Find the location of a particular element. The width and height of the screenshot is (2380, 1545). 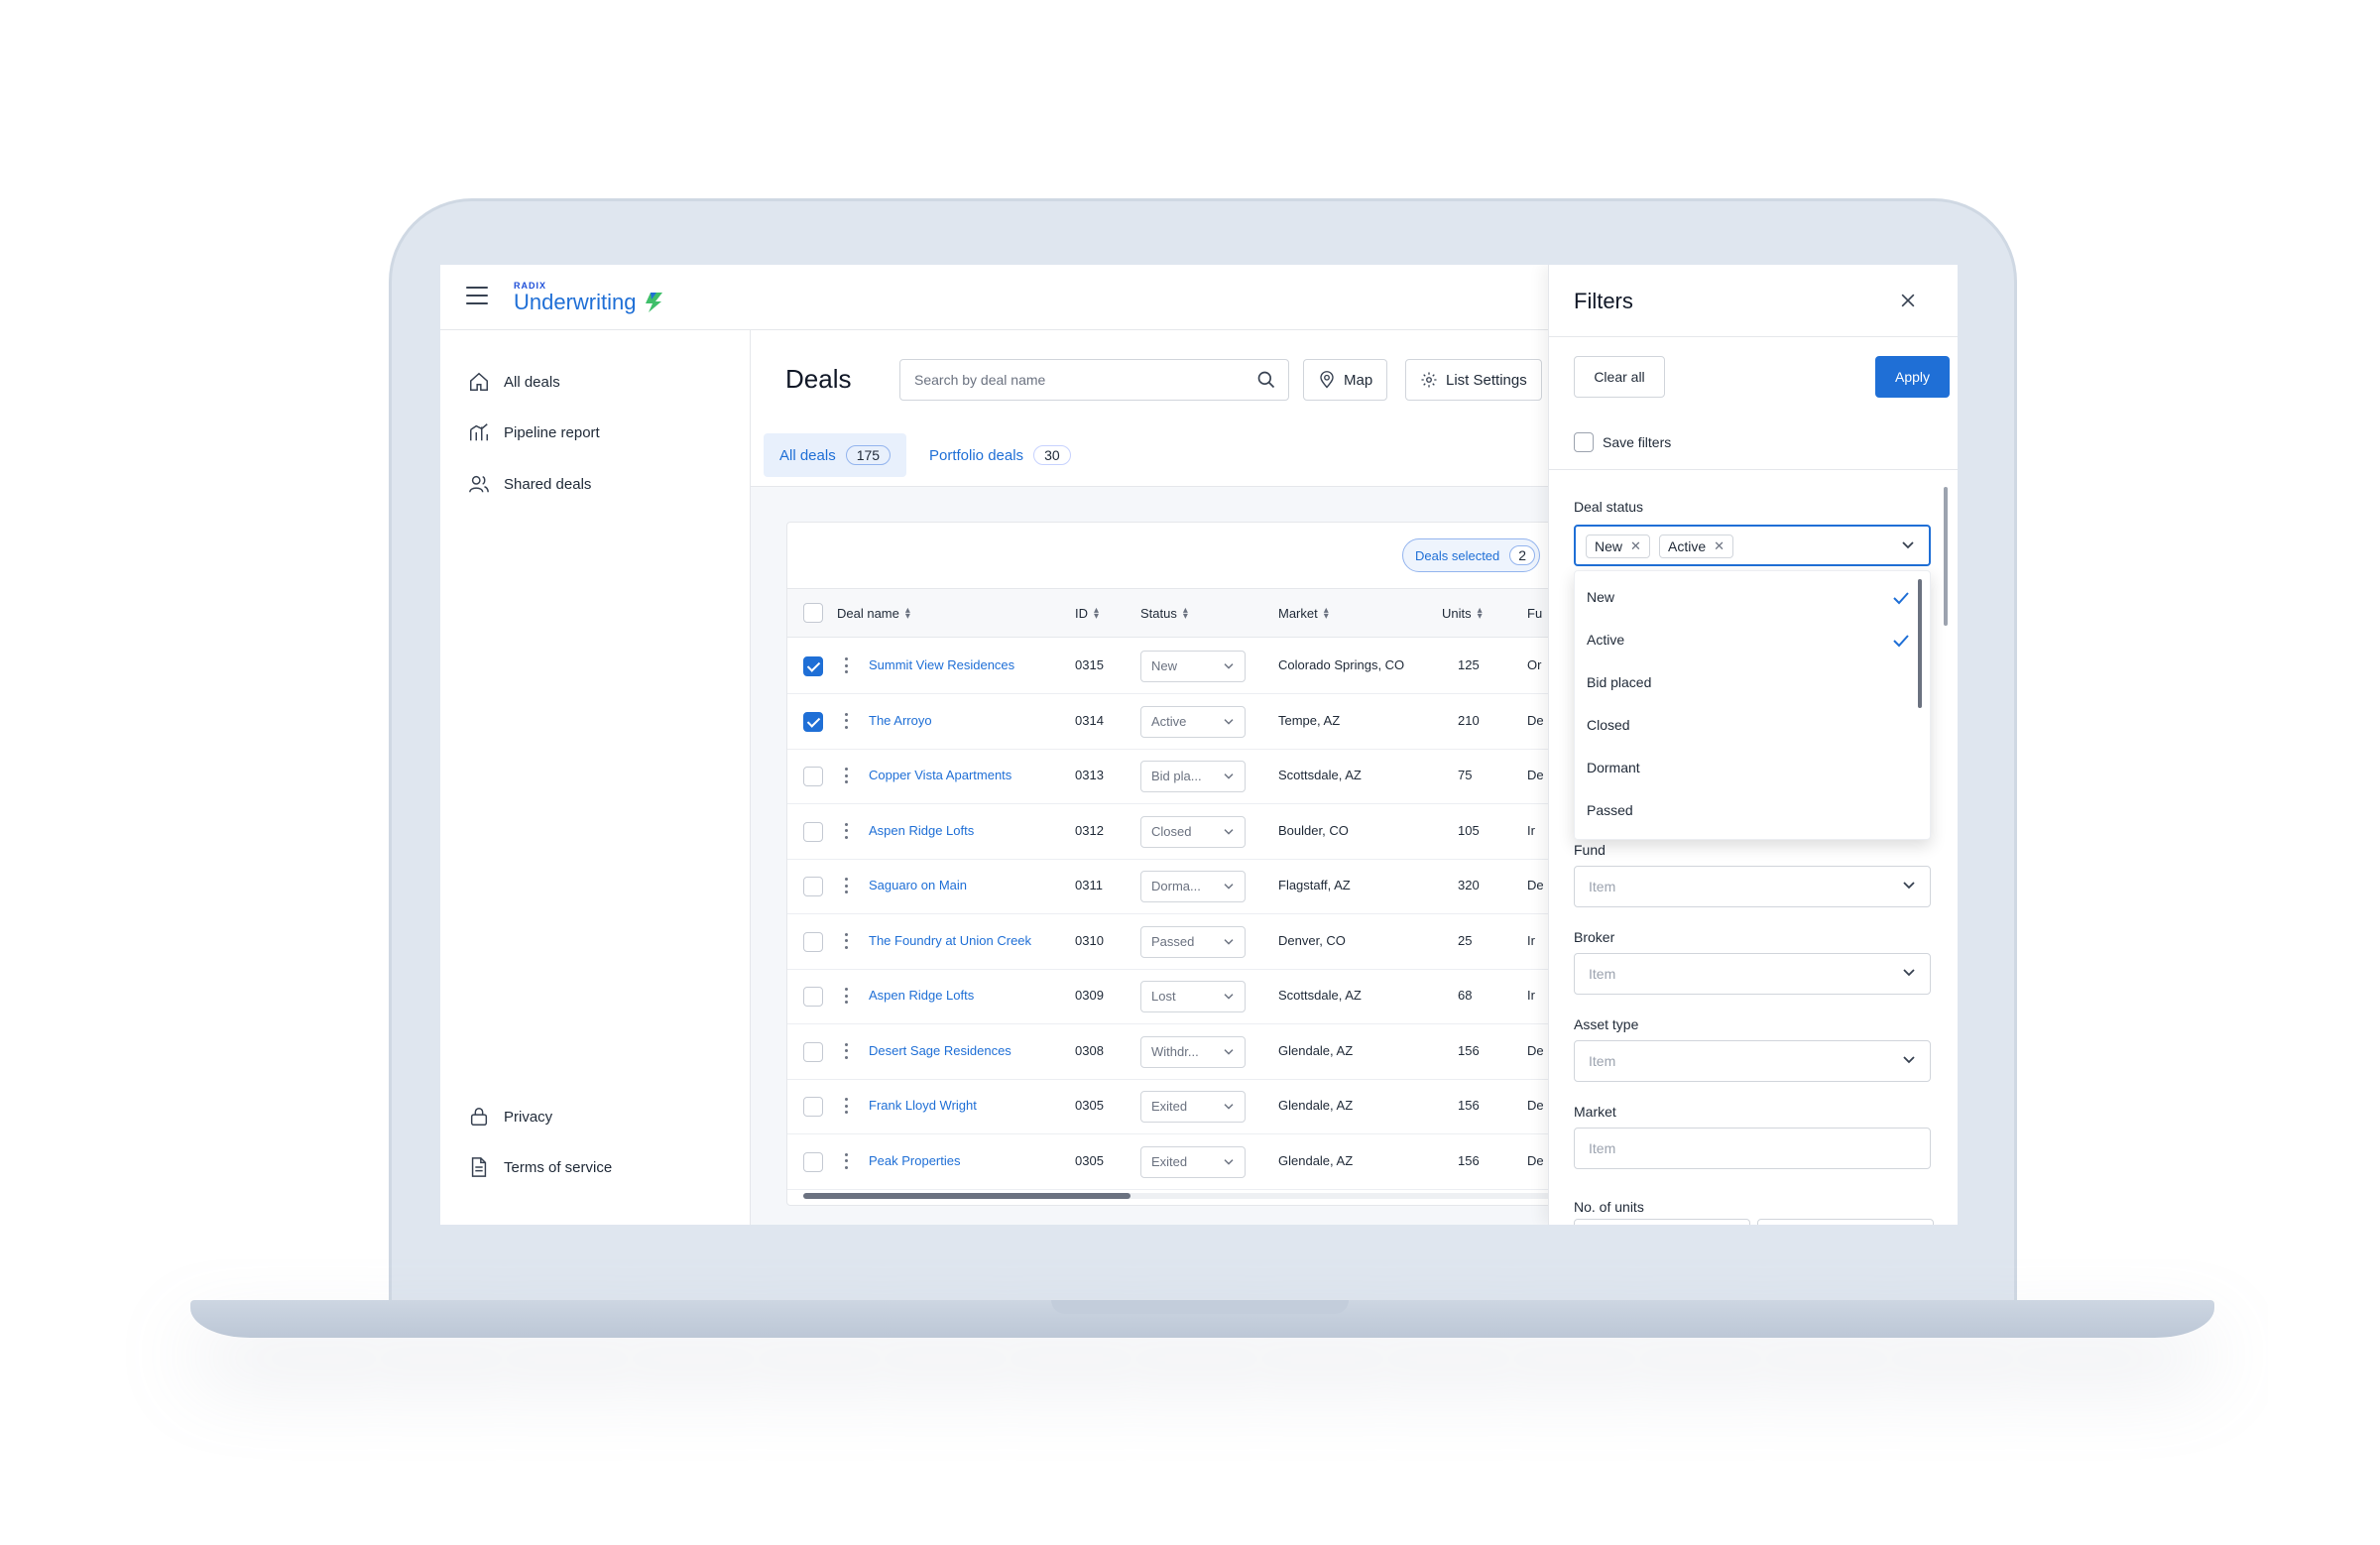

panel-scrollbar is located at coordinates (1946, 556).